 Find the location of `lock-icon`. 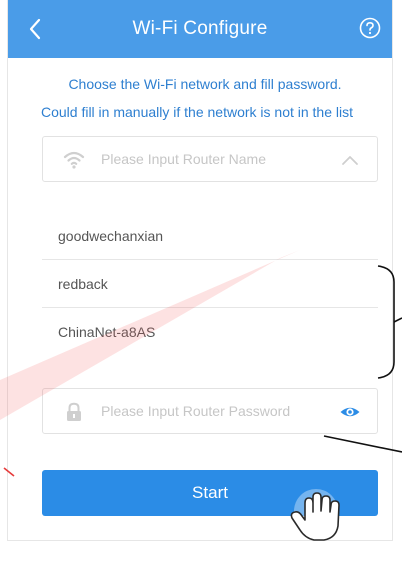

lock-icon is located at coordinates (74, 412).